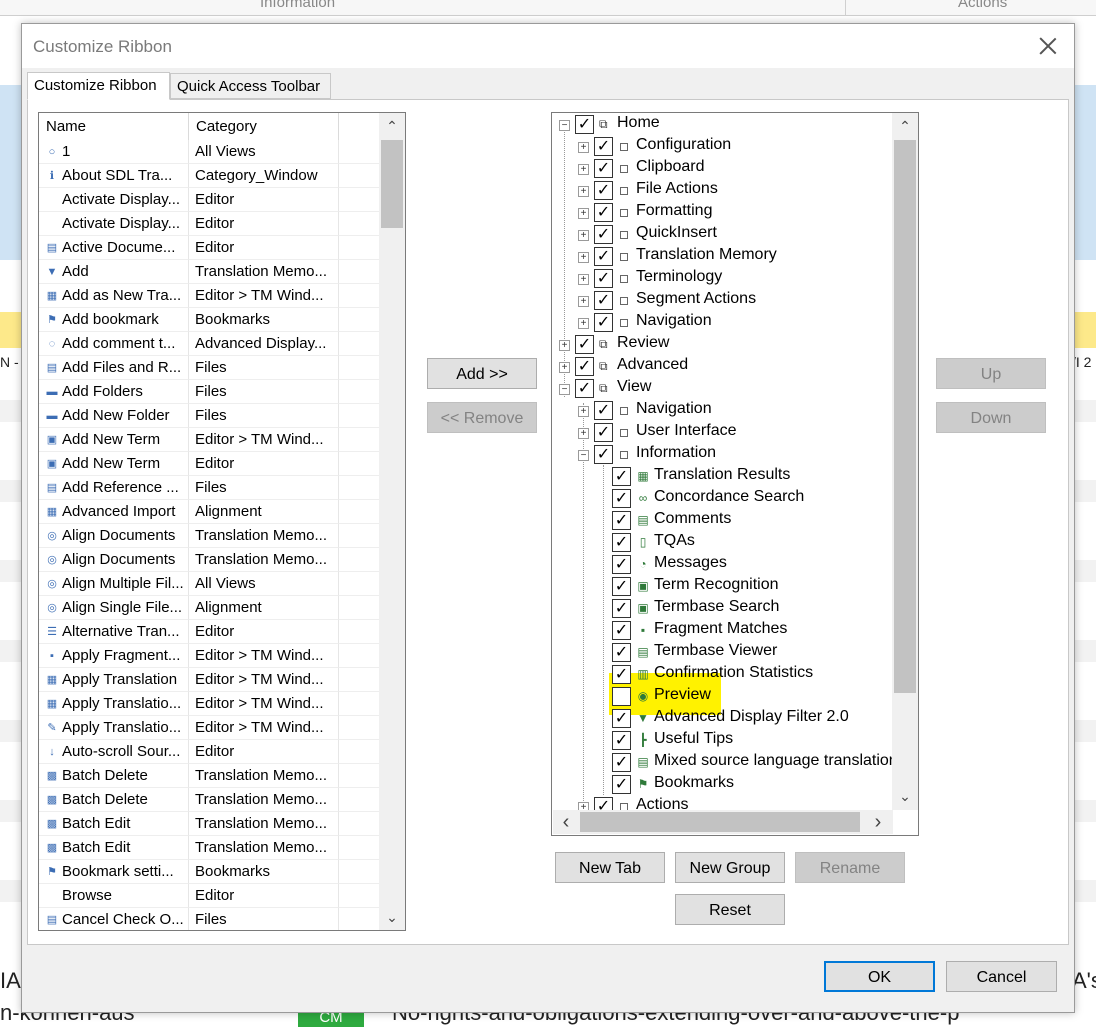 The image size is (1096, 1027). What do you see at coordinates (722, 543) in the screenshot?
I see `tree-node: ✓ ▯ TQAs` at bounding box center [722, 543].